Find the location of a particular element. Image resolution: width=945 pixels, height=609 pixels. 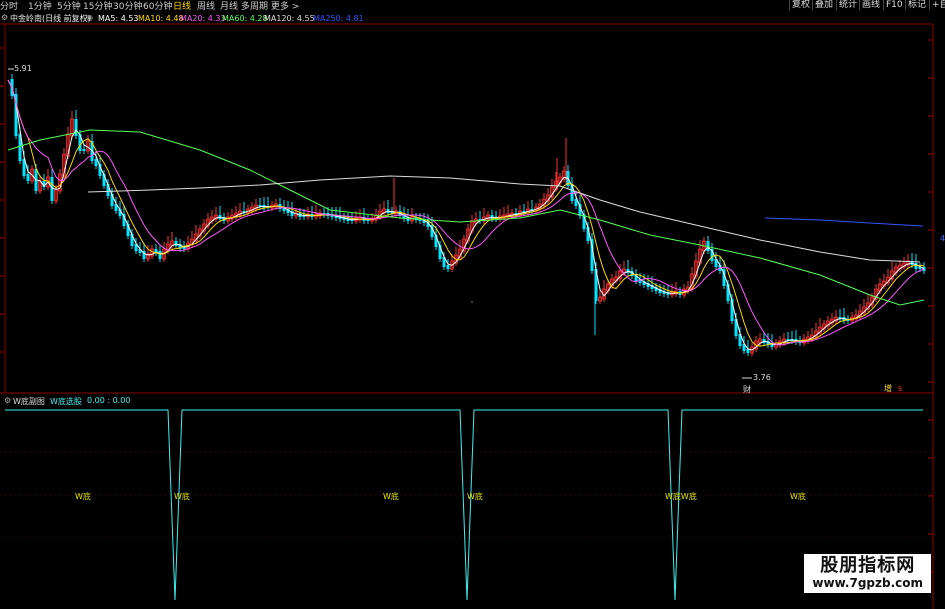

watermark-url: www.7gpzb.com is located at coordinates (867, 583).